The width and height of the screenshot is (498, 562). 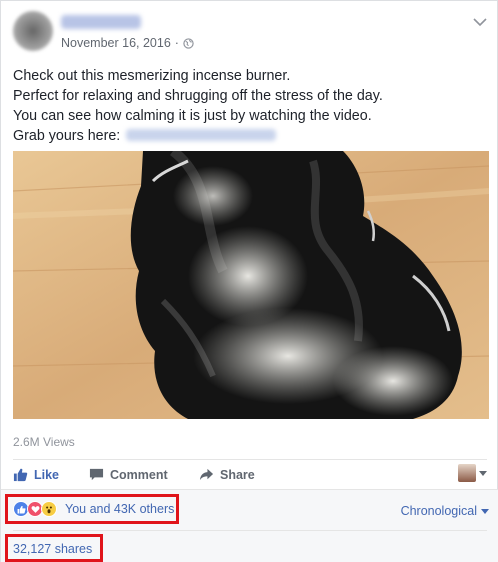 What do you see at coordinates (47, 474) in the screenshot?
I see `like-label: Like` at bounding box center [47, 474].